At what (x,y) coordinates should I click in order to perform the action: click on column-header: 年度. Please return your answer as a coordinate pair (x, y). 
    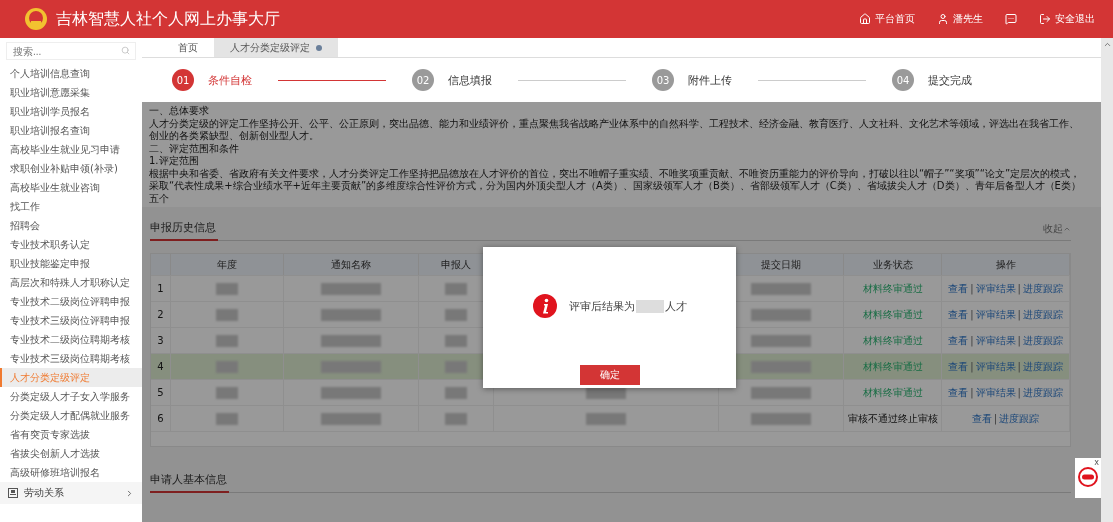
    Looking at the image, I should click on (227, 264).